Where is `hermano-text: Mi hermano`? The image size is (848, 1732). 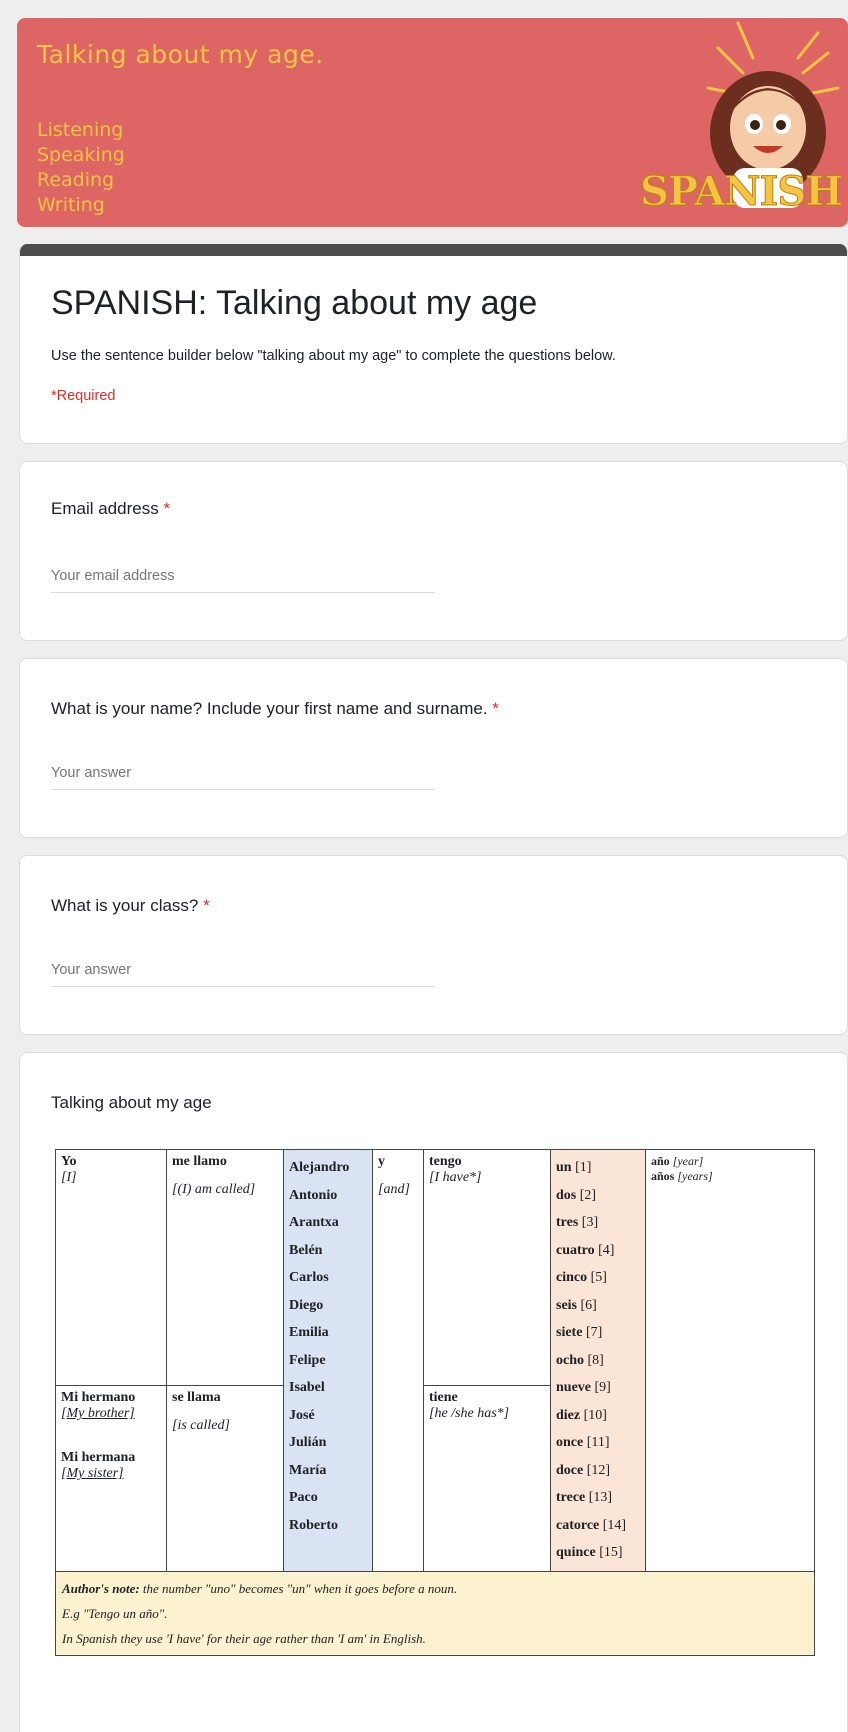
hermano-text: Mi hermano is located at coordinates (98, 1398).